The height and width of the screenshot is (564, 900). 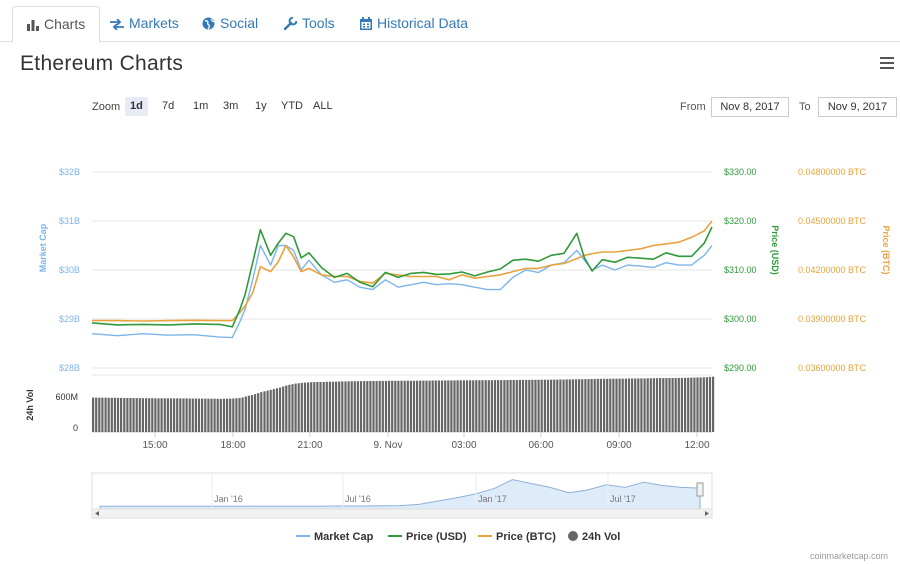 What do you see at coordinates (66, 397) in the screenshot?
I see `volume-tick-label: 600M` at bounding box center [66, 397].